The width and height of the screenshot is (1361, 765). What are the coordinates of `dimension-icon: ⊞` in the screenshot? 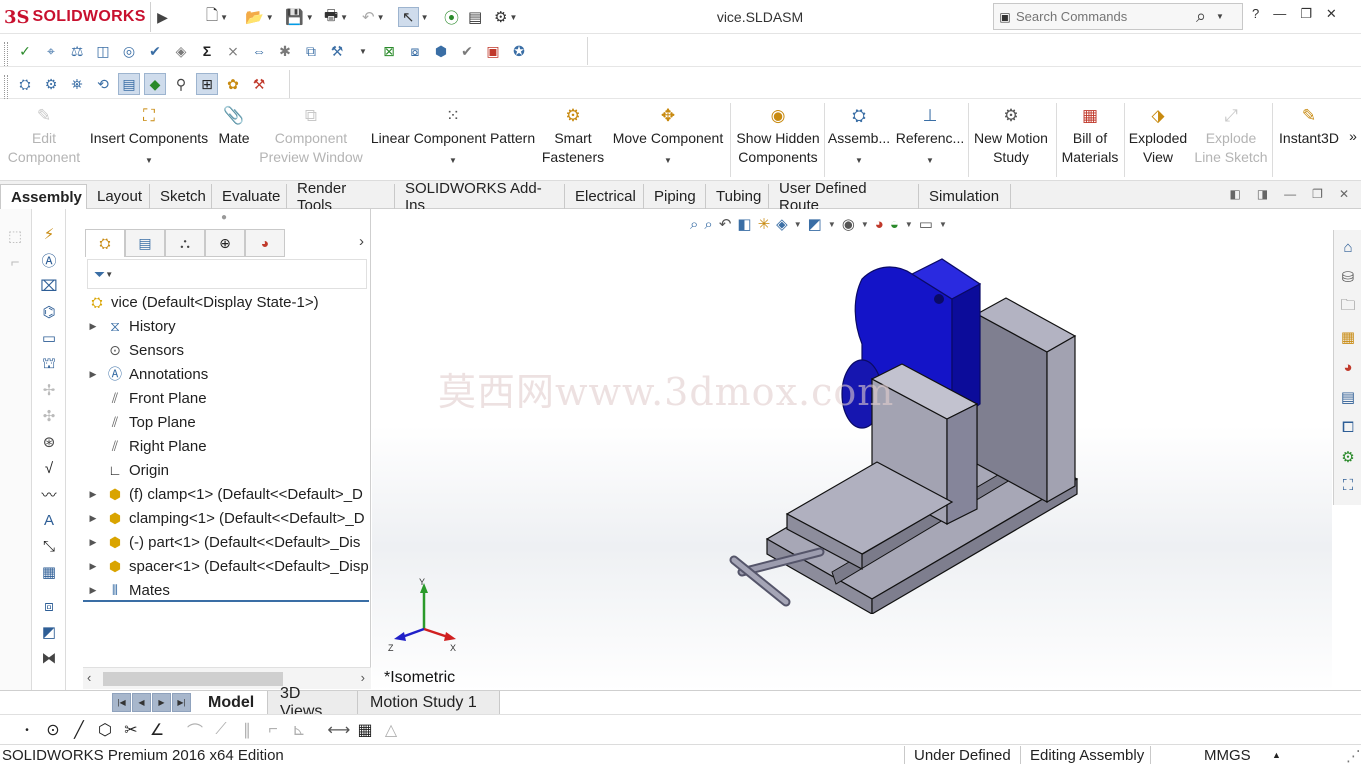 It's located at (207, 84).